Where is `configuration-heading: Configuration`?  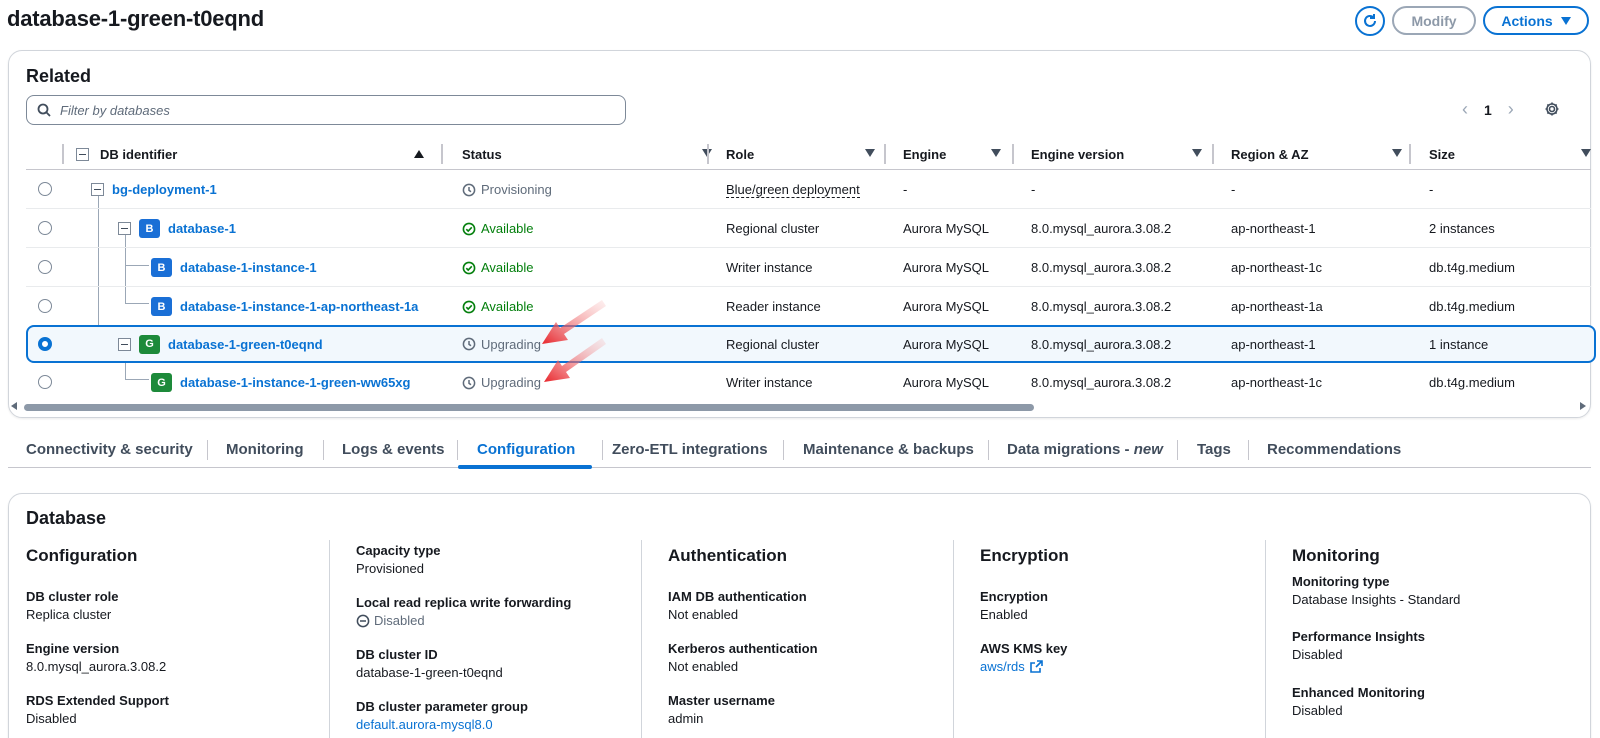 configuration-heading: Configuration is located at coordinates (82, 555).